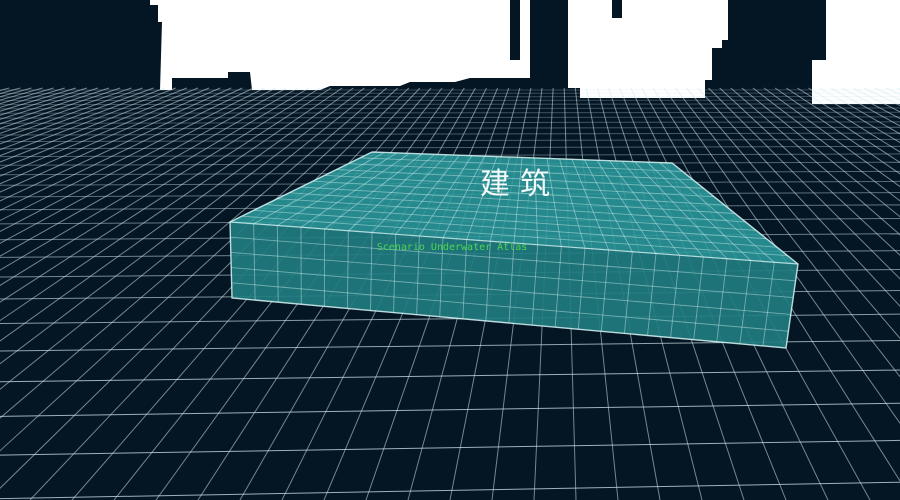 The height and width of the screenshot is (500, 900). What do you see at coordinates (648, 49) in the screenshot?
I see `sky-silhouette-middle` at bounding box center [648, 49].